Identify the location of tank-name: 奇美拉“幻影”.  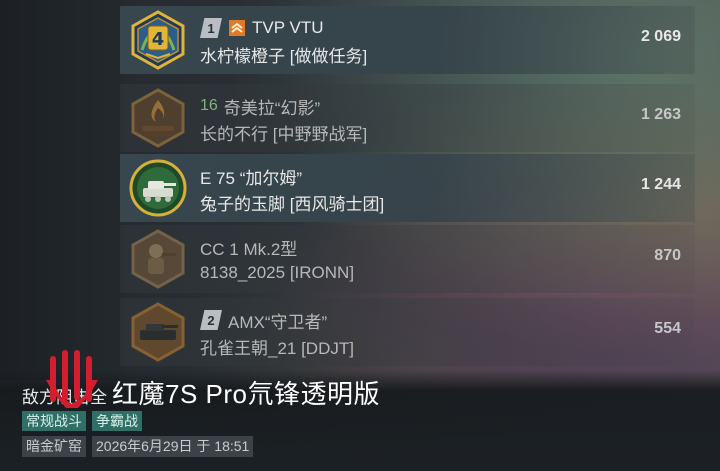
(272, 108).